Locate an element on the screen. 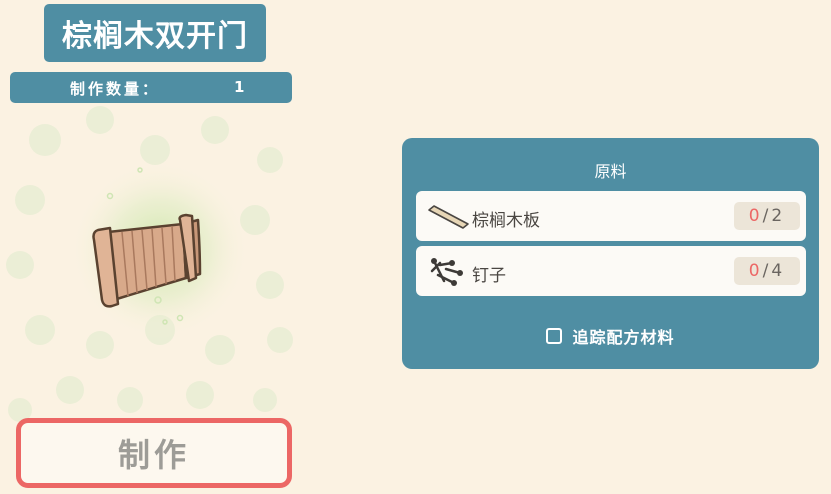  track-recipe-checkbox is located at coordinates (554, 336).